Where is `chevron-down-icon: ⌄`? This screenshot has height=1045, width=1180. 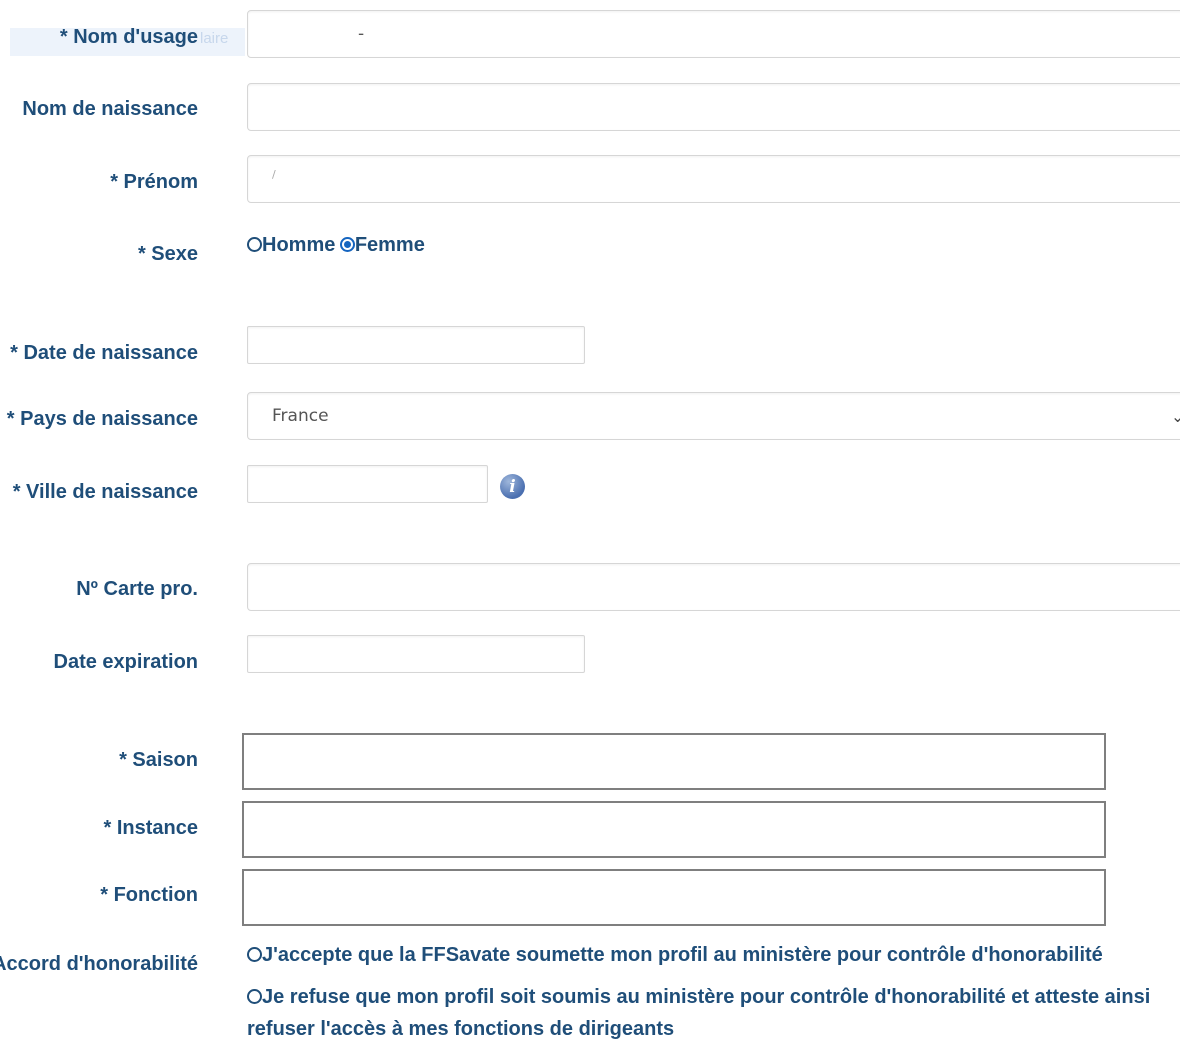 chevron-down-icon: ⌄ is located at coordinates (1175, 416).